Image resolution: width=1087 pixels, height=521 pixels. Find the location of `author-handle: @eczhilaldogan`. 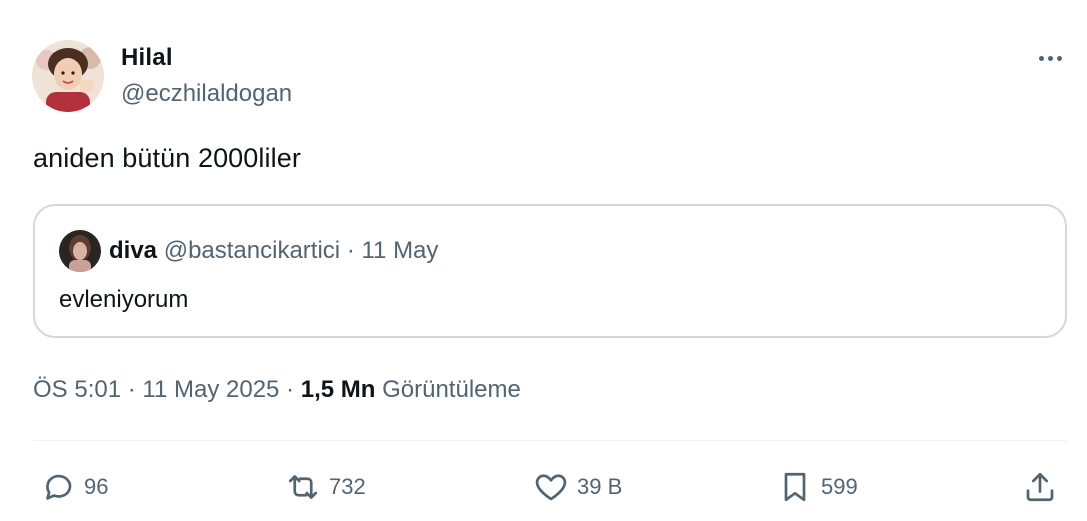

author-handle: @eczhilaldogan is located at coordinates (206, 94).